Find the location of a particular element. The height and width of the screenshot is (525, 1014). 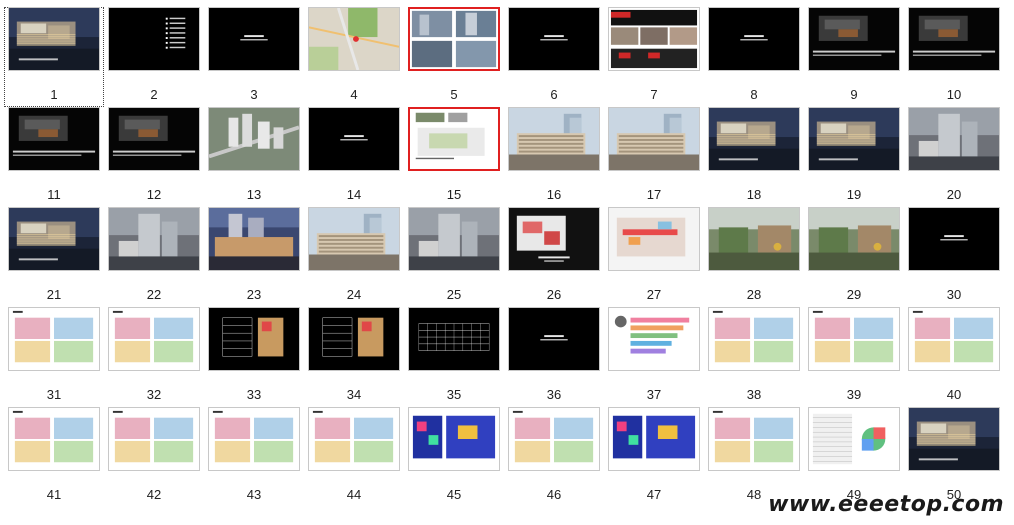

slide-thumbnail-29: 29 is located at coordinates (854, 257).